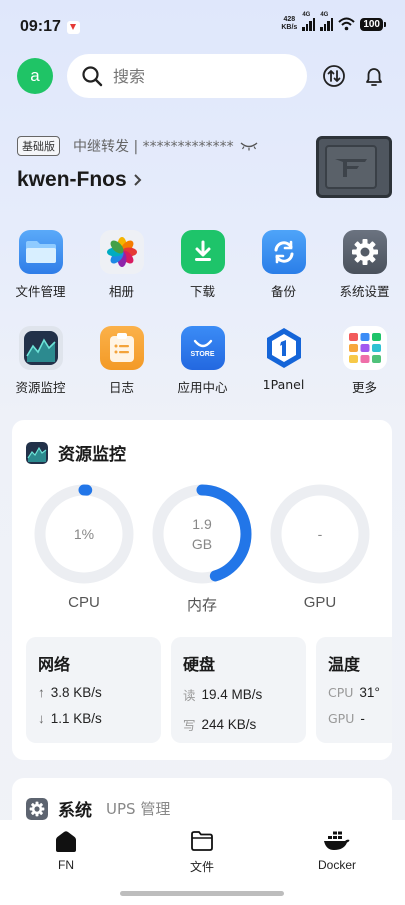  I want to click on folder-icon, so click(40, 252).